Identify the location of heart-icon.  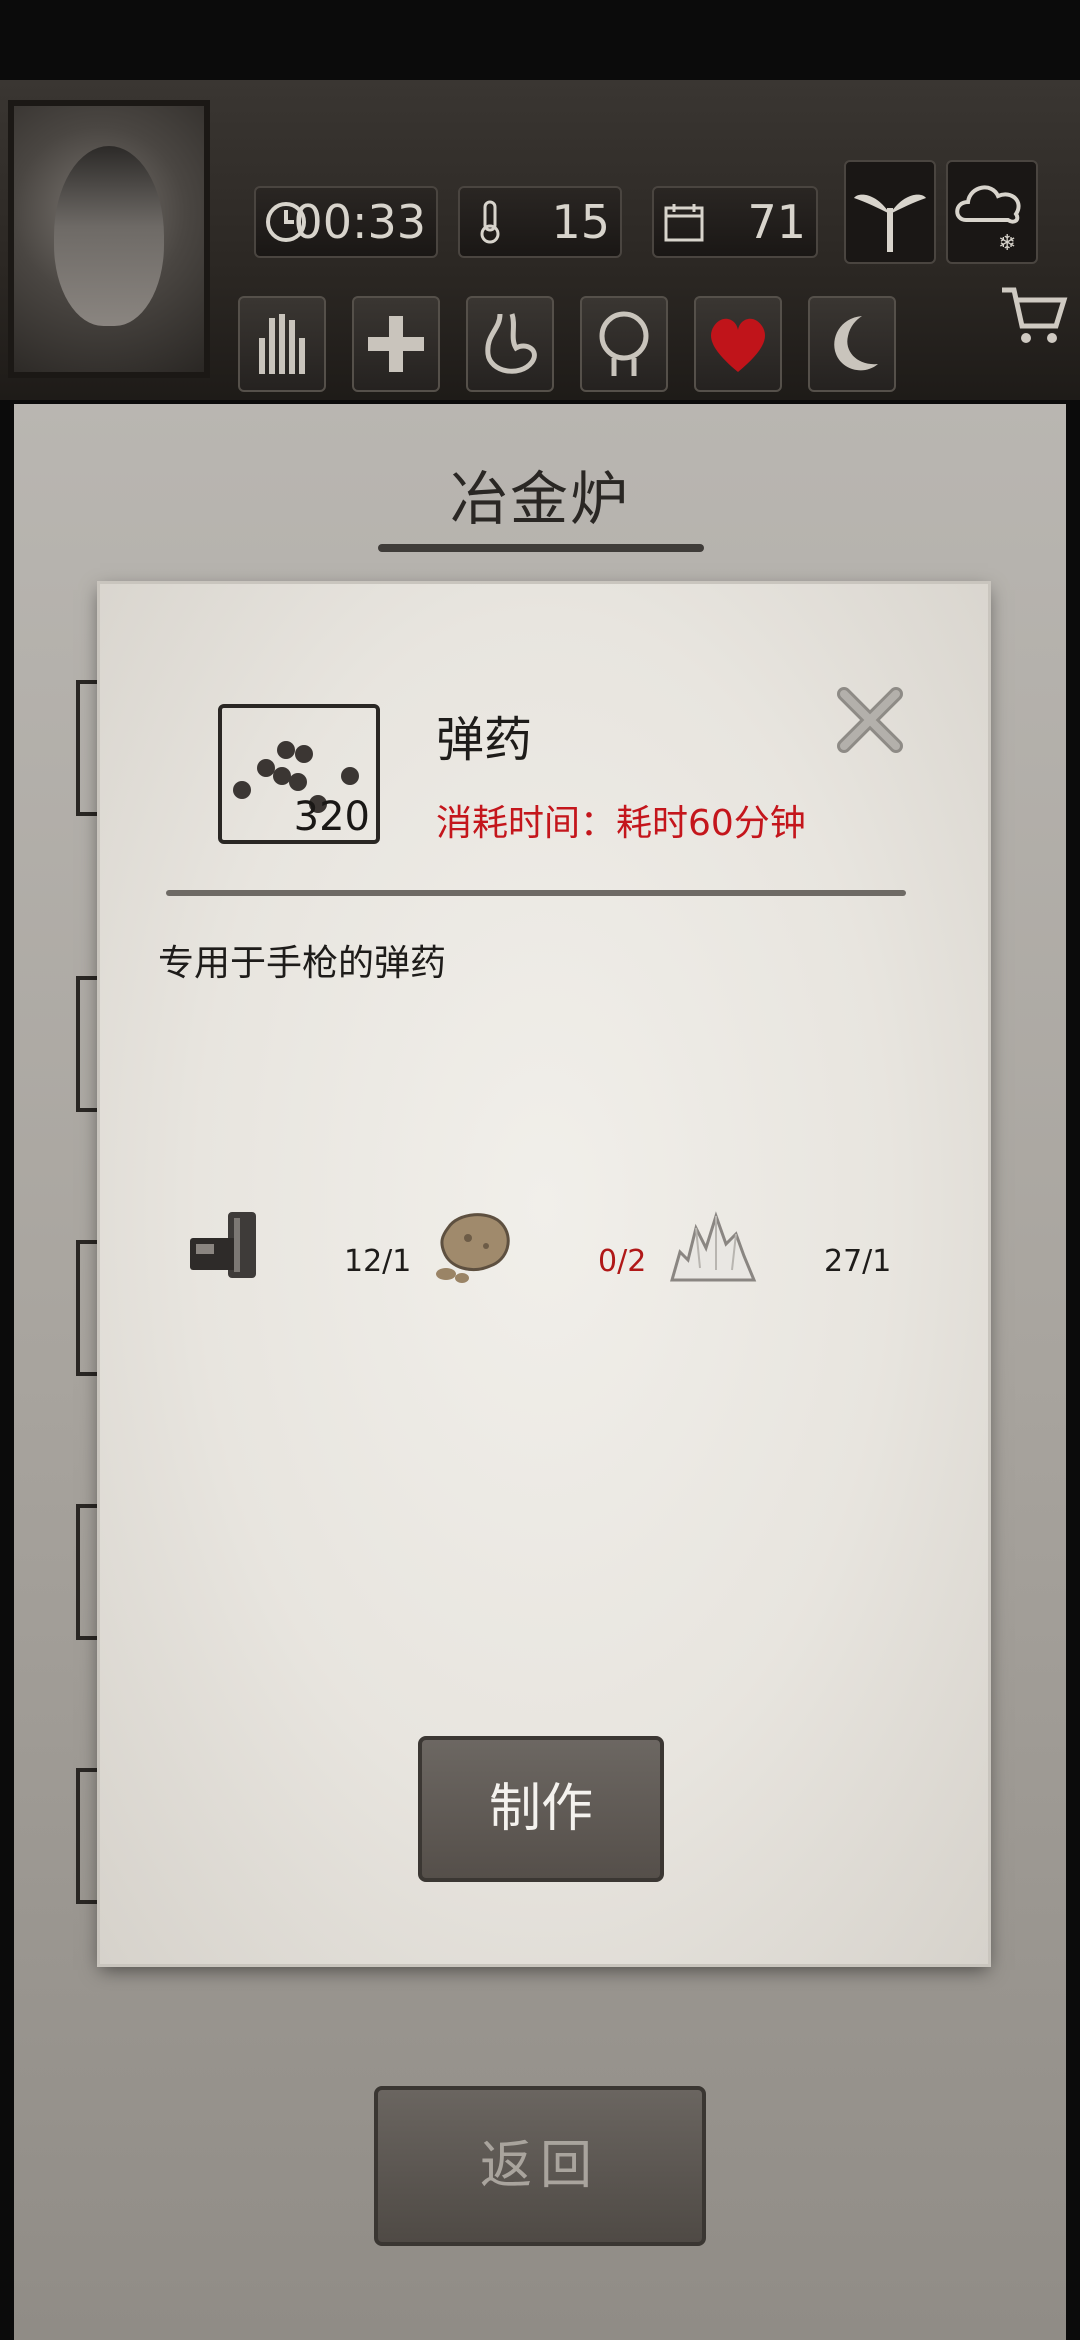
(738, 345).